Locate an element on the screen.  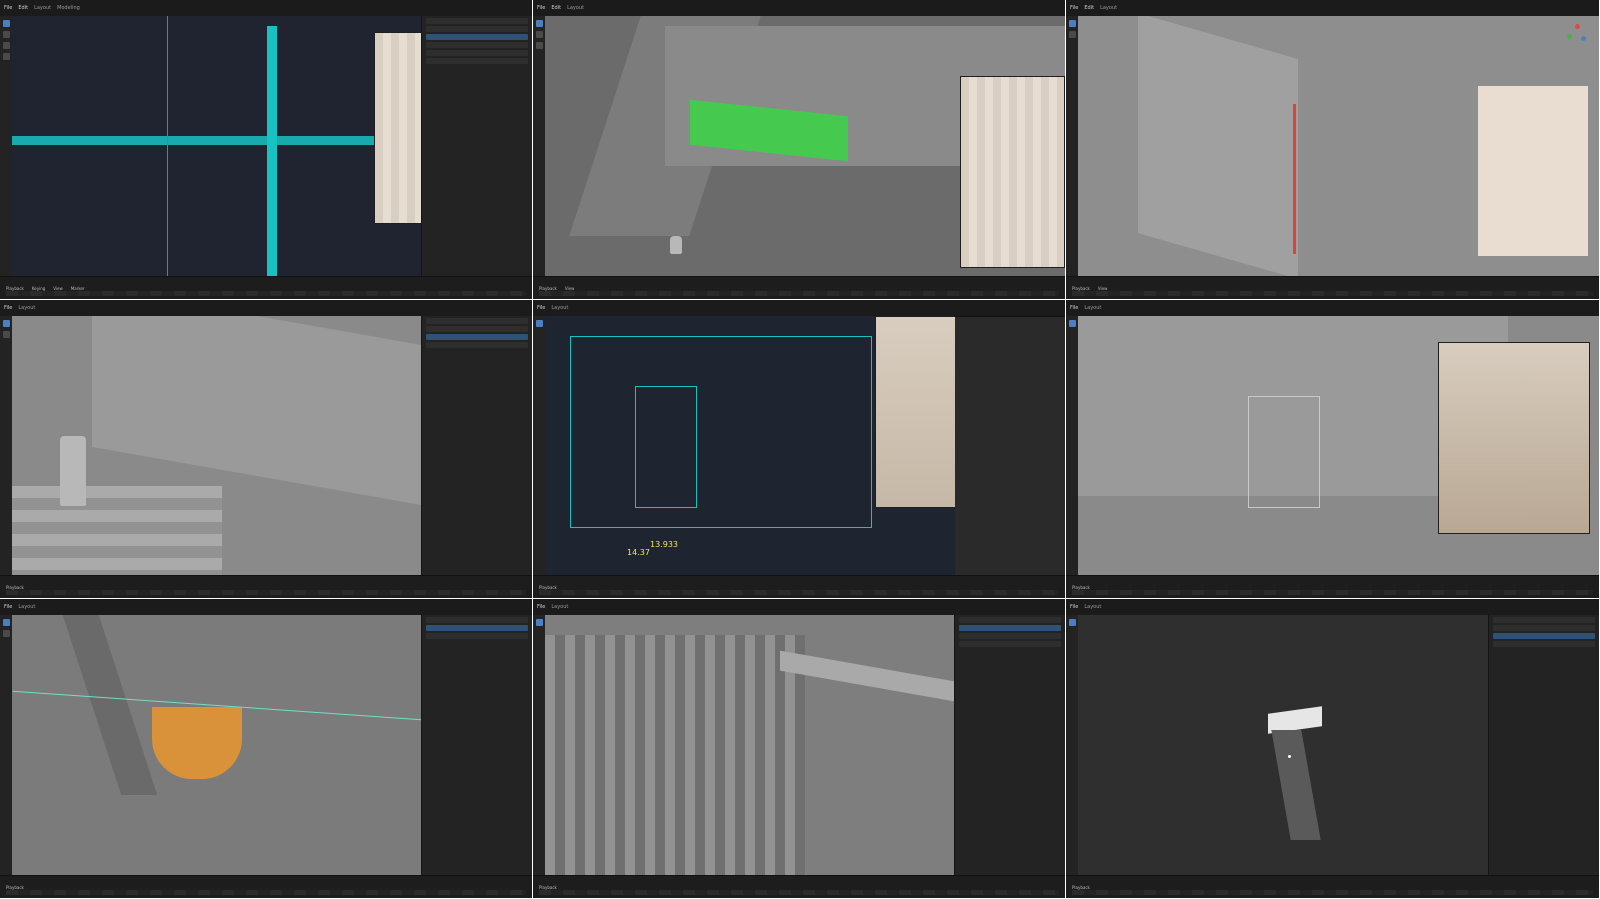
tile-8: File Layout Playback is located at coordinates (799, 749).